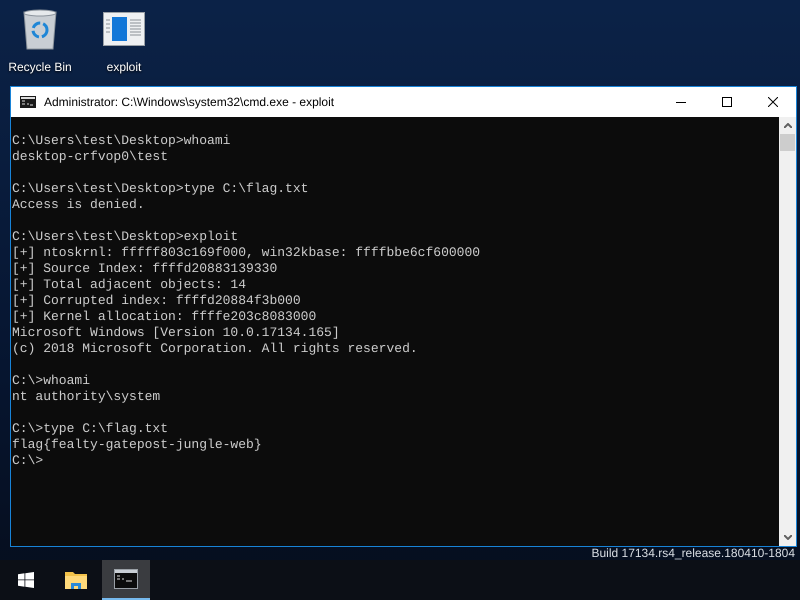  I want to click on console-line: C:\Users\test\Desktop>whoami, so click(121, 141).